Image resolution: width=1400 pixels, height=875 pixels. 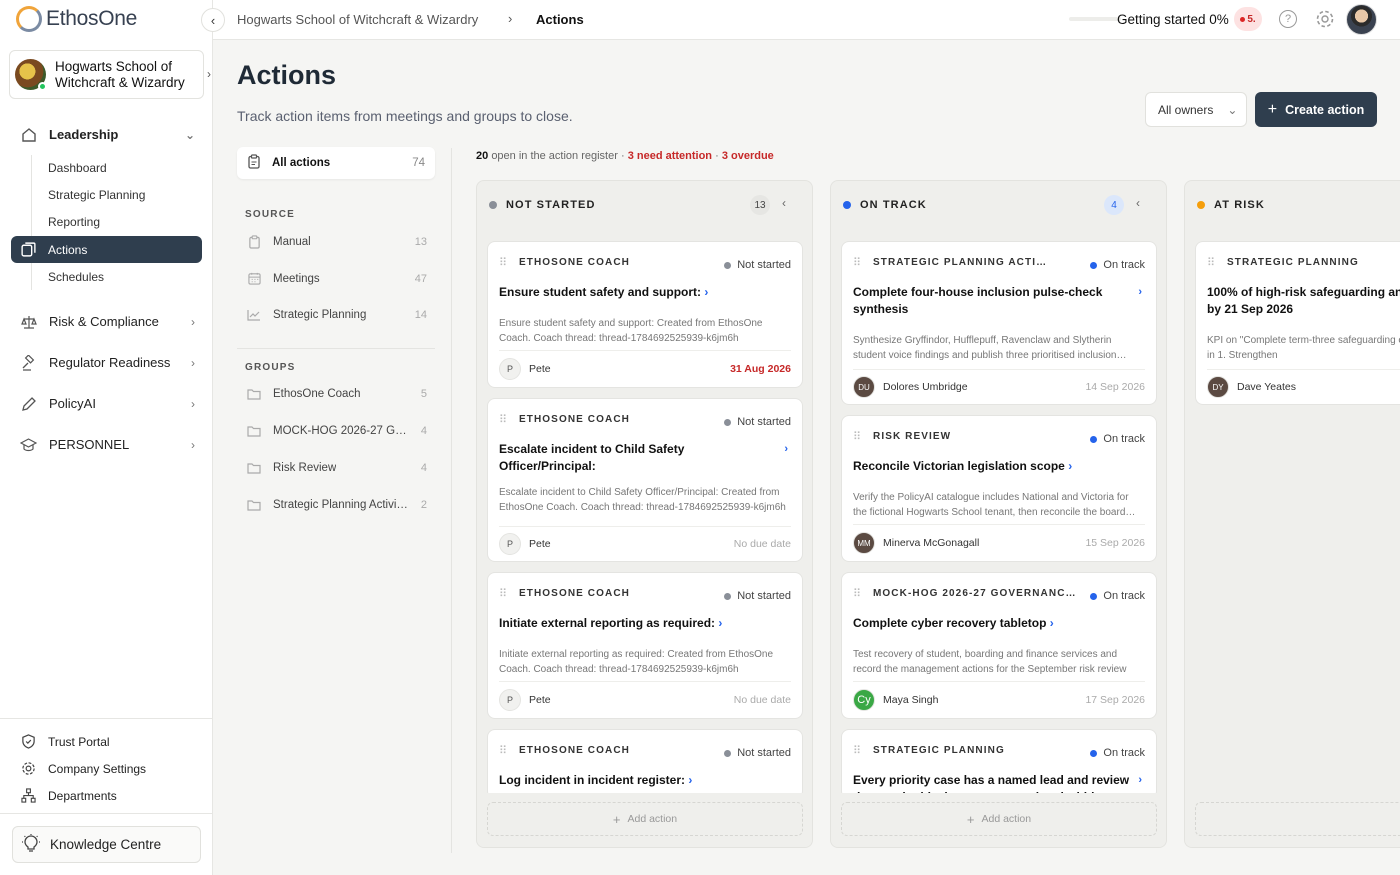 What do you see at coordinates (1232, 109) in the screenshot?
I see `chevron-down-icon: ⌄` at bounding box center [1232, 109].